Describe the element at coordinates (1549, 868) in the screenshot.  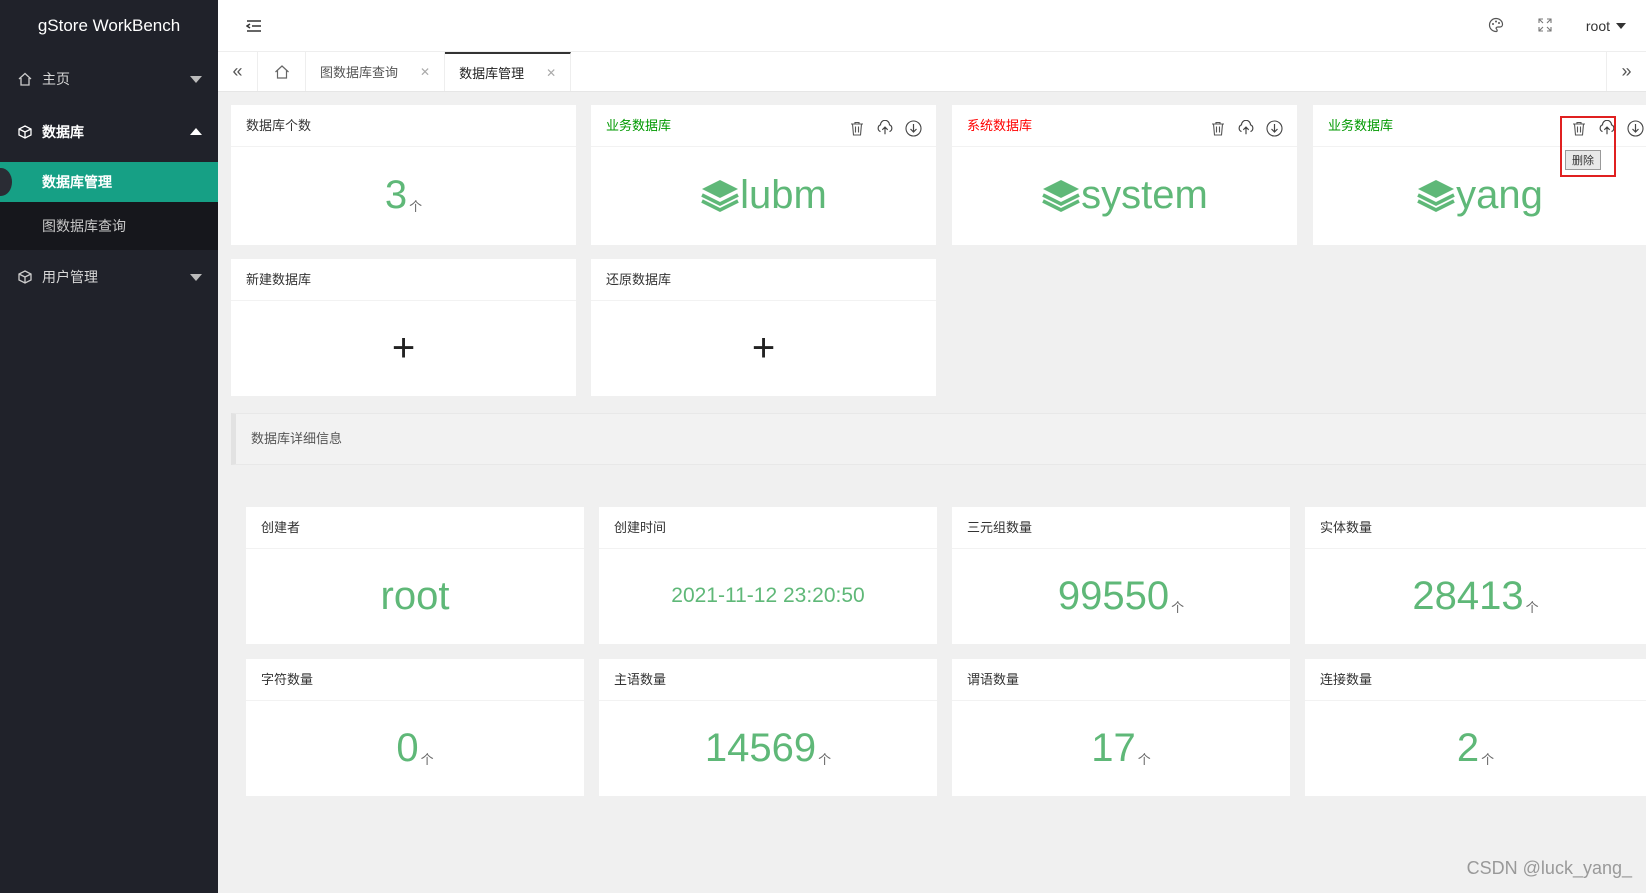
I see `watermark: CSDN @luck_yang_` at that location.